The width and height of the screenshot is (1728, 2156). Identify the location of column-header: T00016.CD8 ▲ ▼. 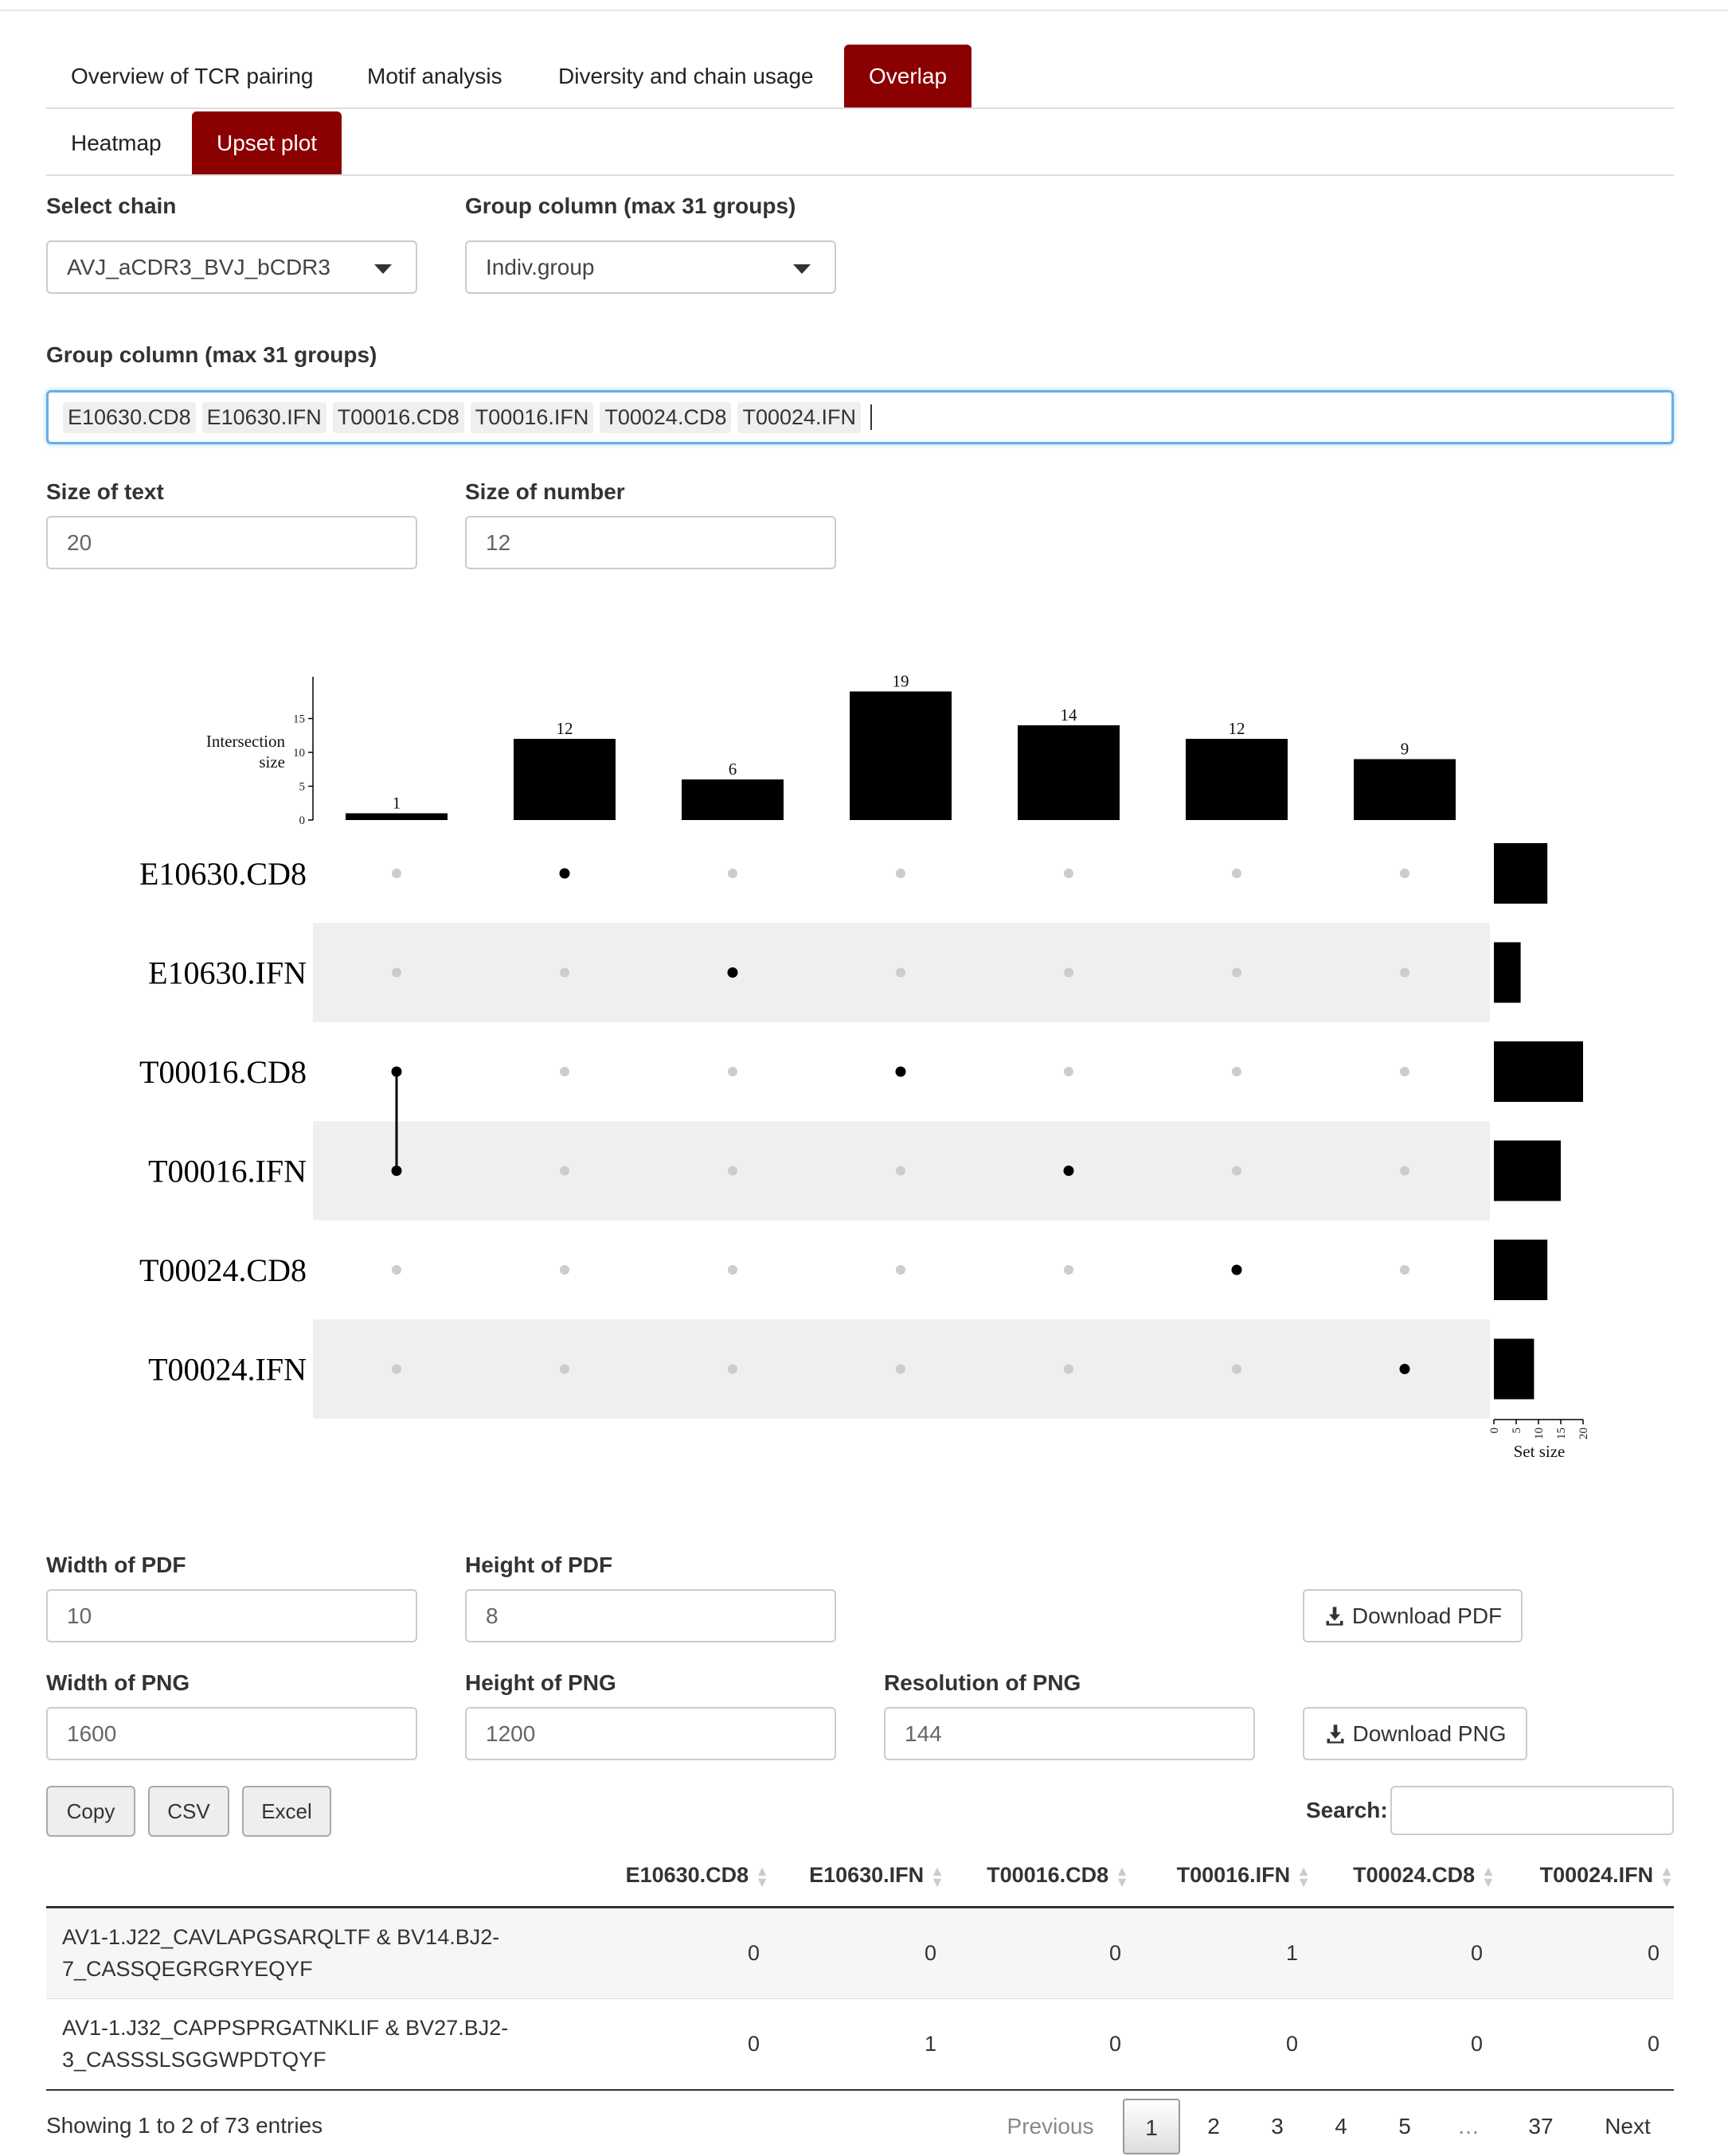
(1047, 1876).